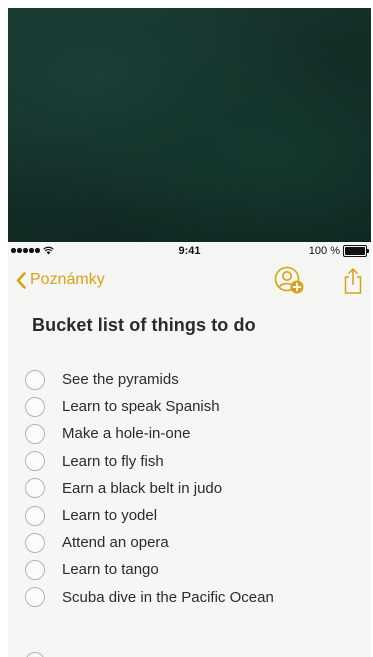  I want to click on checklist-item: Make a hole-in-one, so click(149, 433).